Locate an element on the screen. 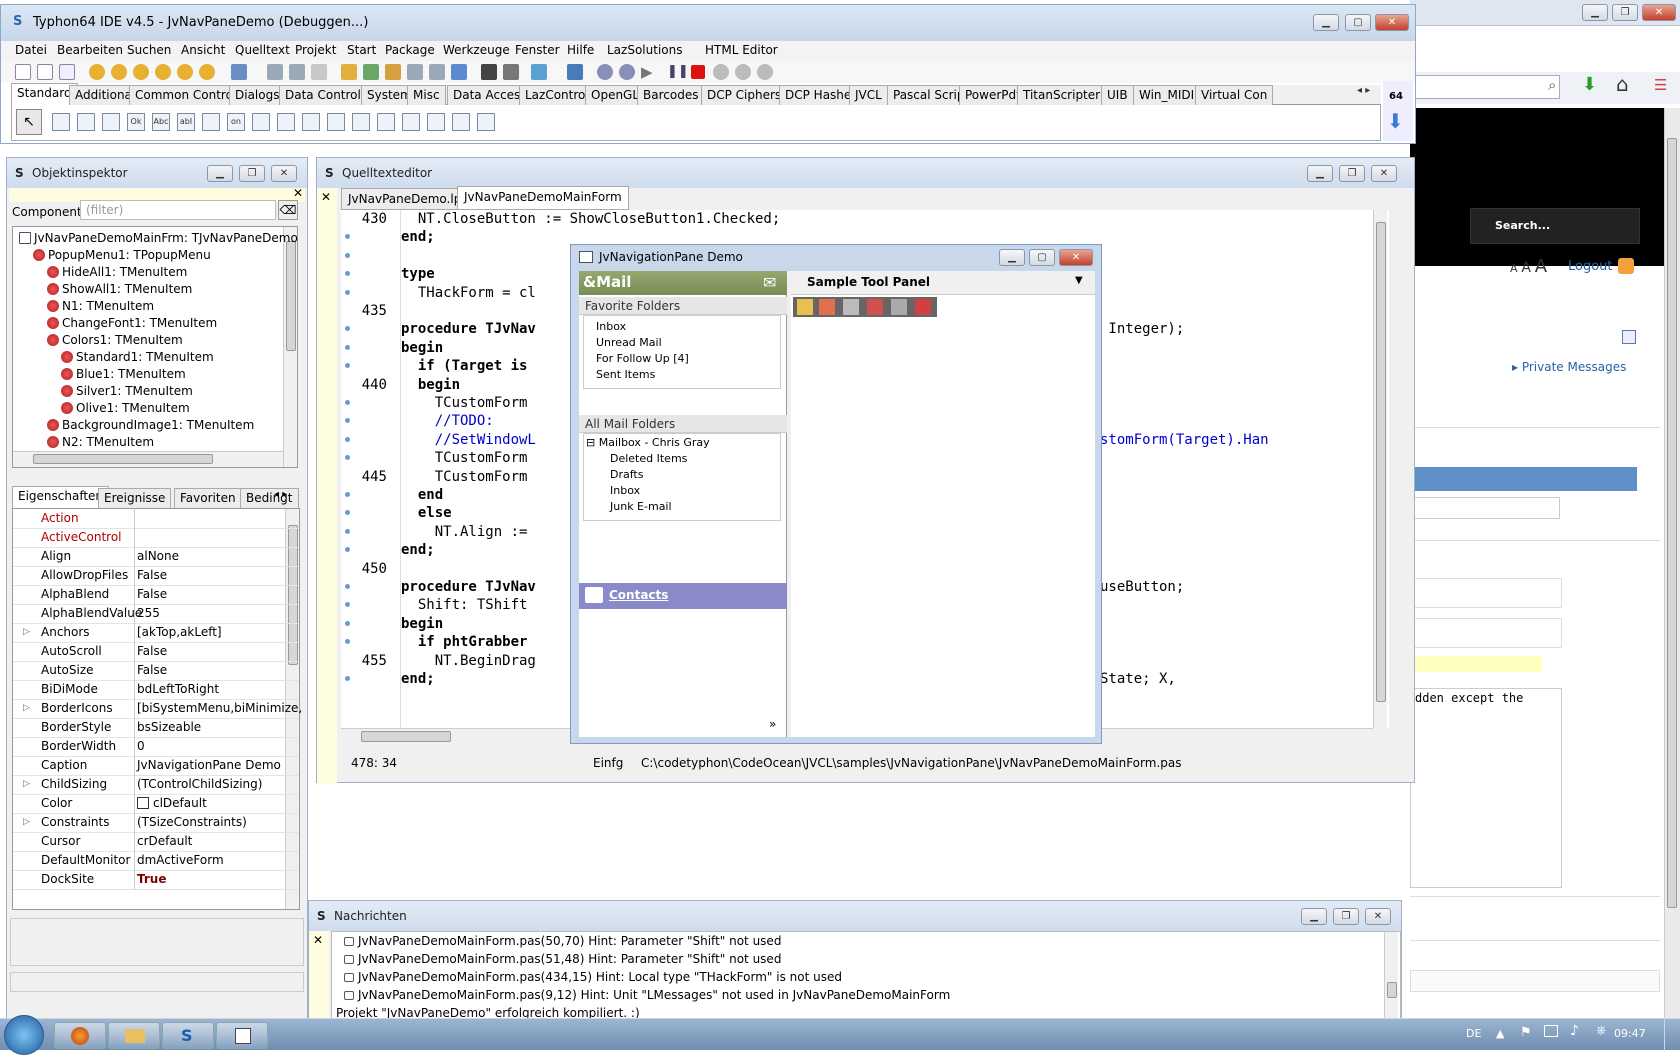  step-into-icon is located at coordinates (721, 72).